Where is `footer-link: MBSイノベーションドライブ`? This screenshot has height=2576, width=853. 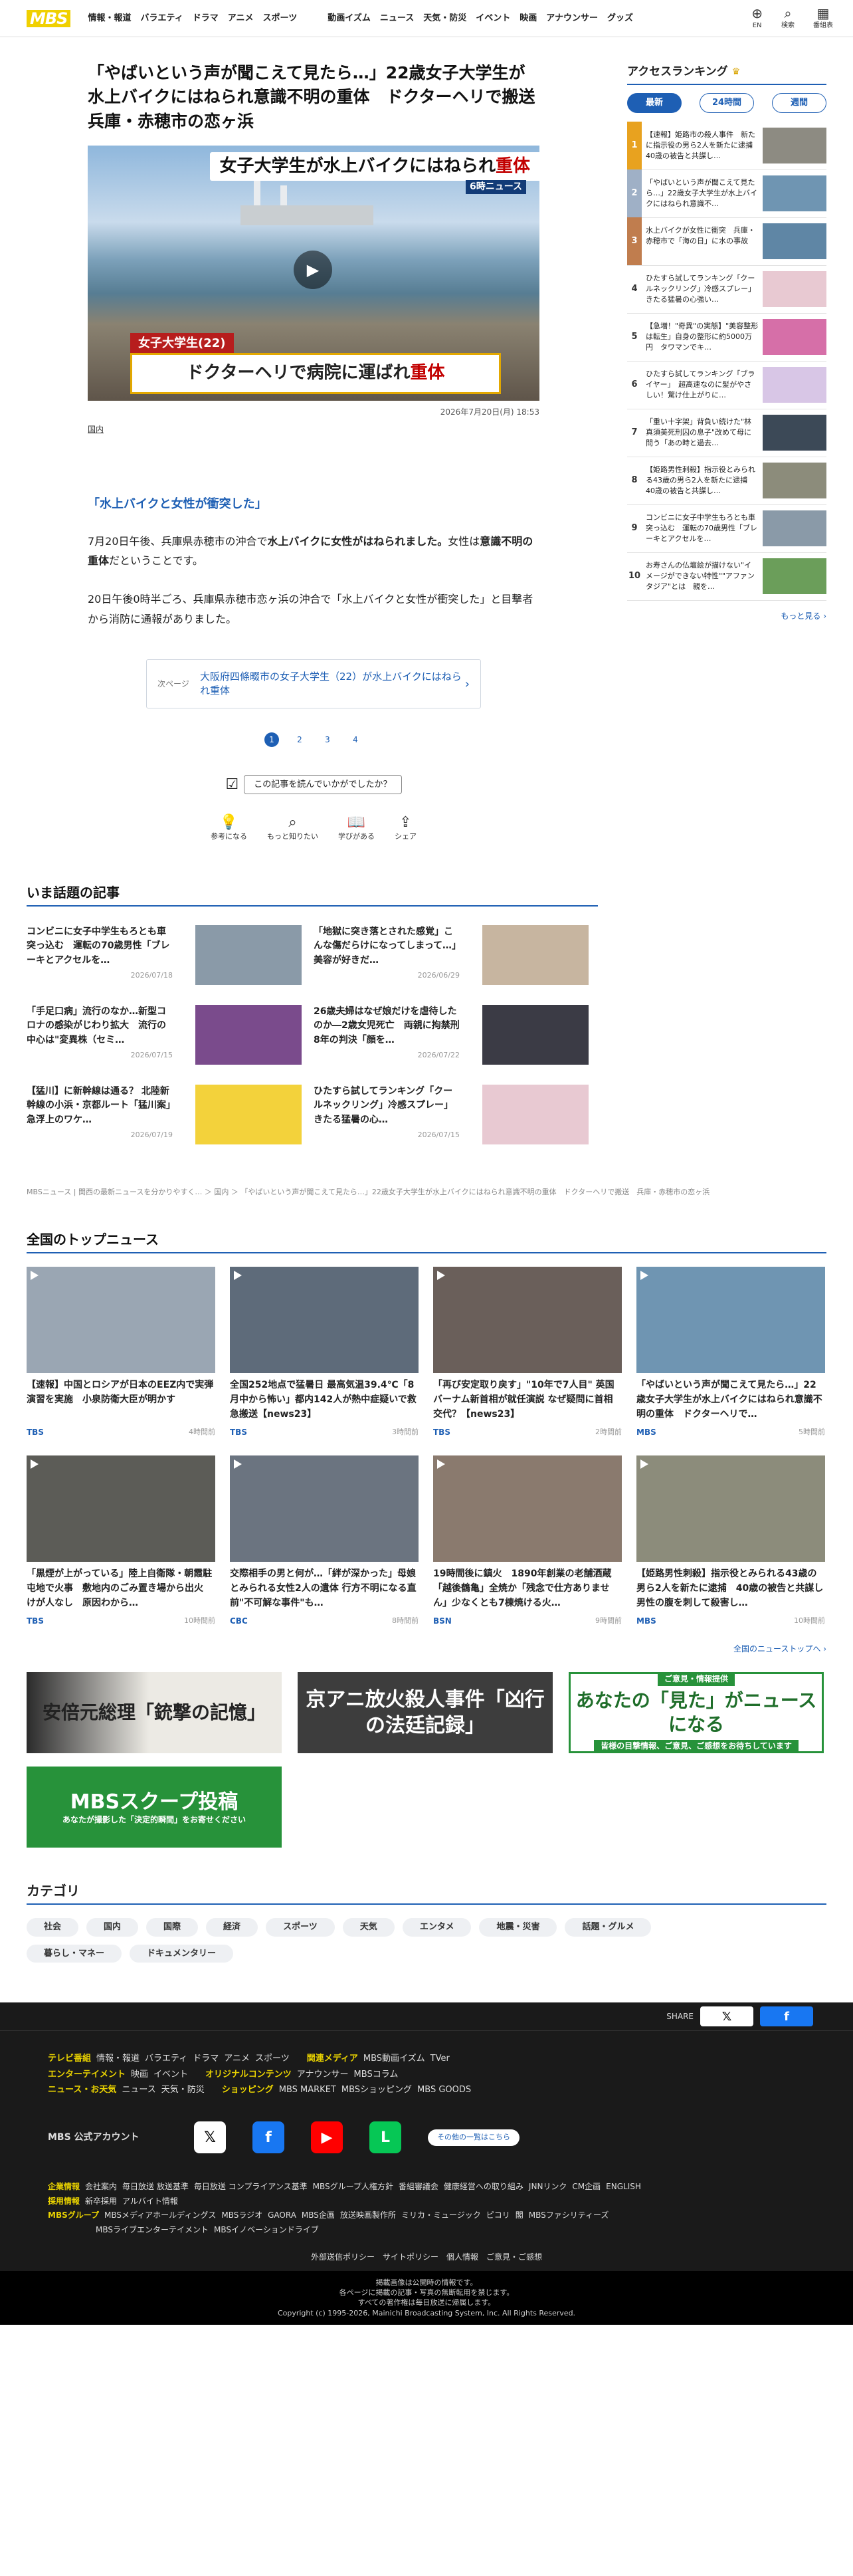
footer-link: MBSイノベーションドライブ is located at coordinates (266, 2229).